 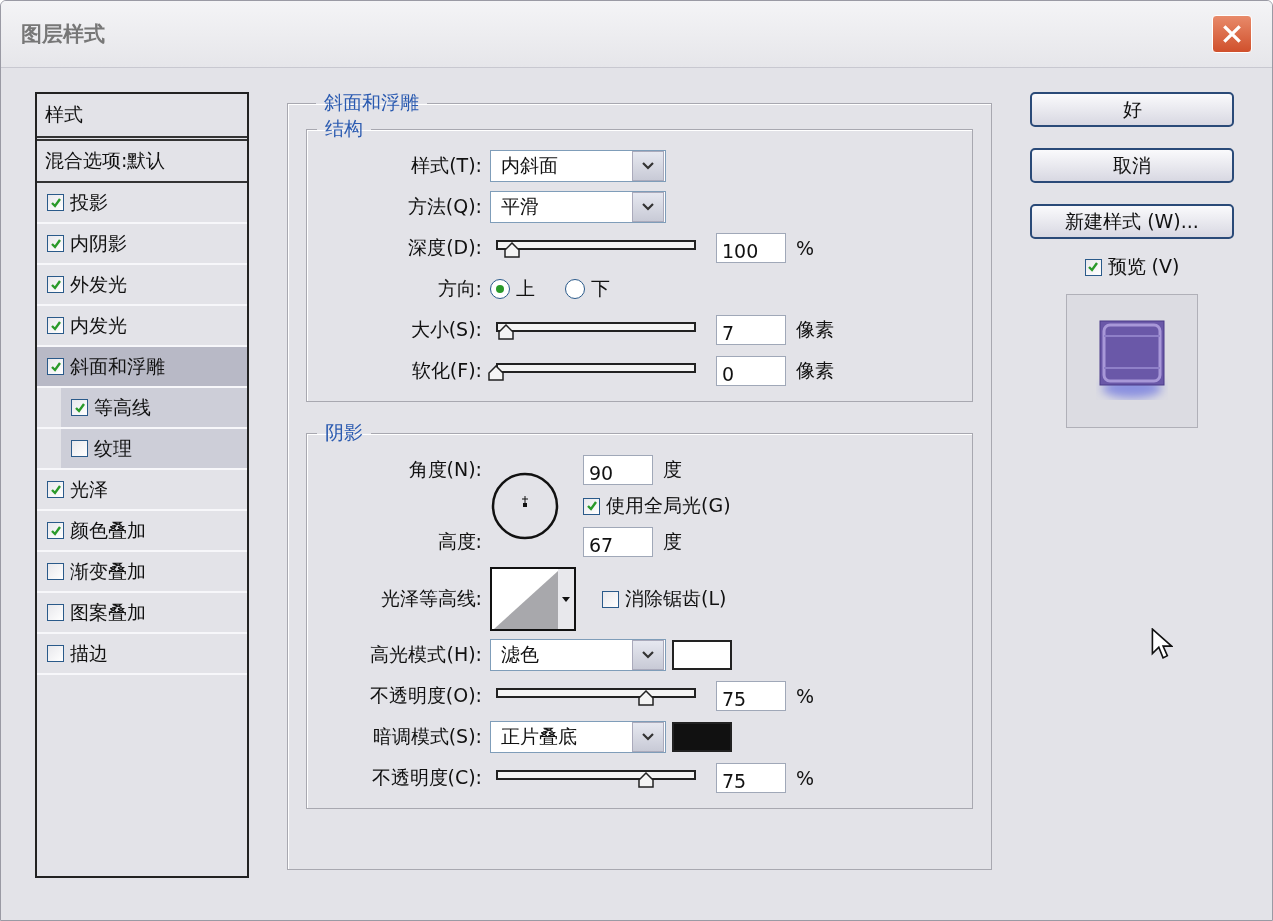 I want to click on field-label: 角度(N):, so click(x=444, y=469).